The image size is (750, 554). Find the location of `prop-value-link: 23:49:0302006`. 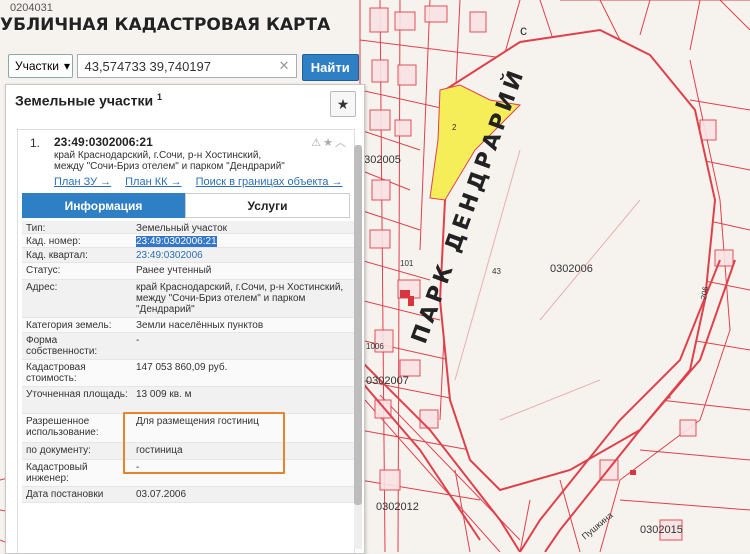

prop-value-link: 23:49:0302006 is located at coordinates (243, 255).